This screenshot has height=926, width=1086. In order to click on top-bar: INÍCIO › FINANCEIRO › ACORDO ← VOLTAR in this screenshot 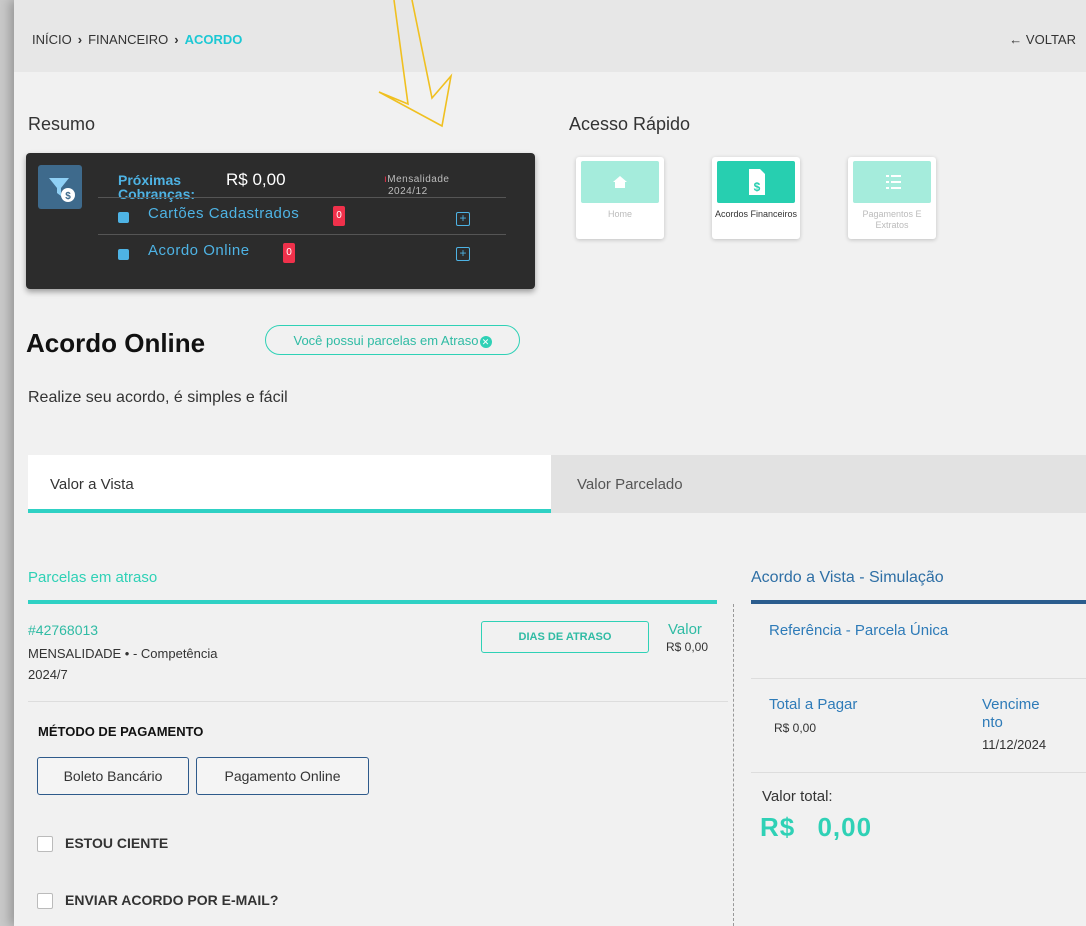, I will do `click(550, 36)`.